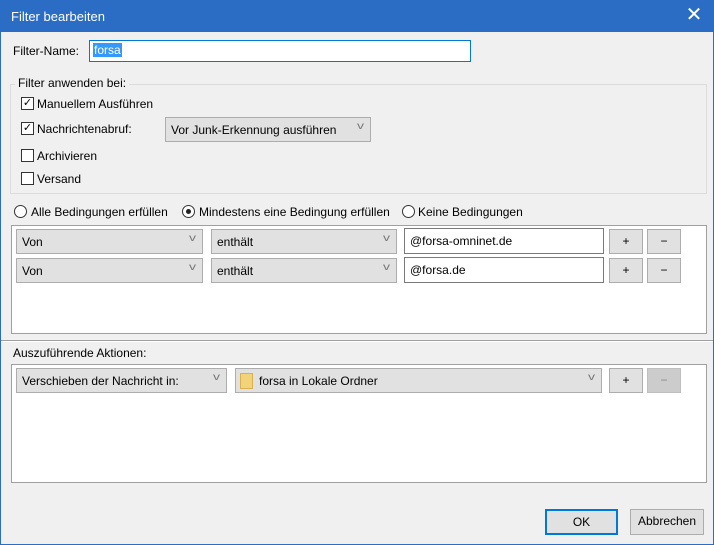 This screenshot has height=545, width=714. What do you see at coordinates (100, 381) in the screenshot?
I see `action-type-value: Verschieben der Nachricht in:` at bounding box center [100, 381].